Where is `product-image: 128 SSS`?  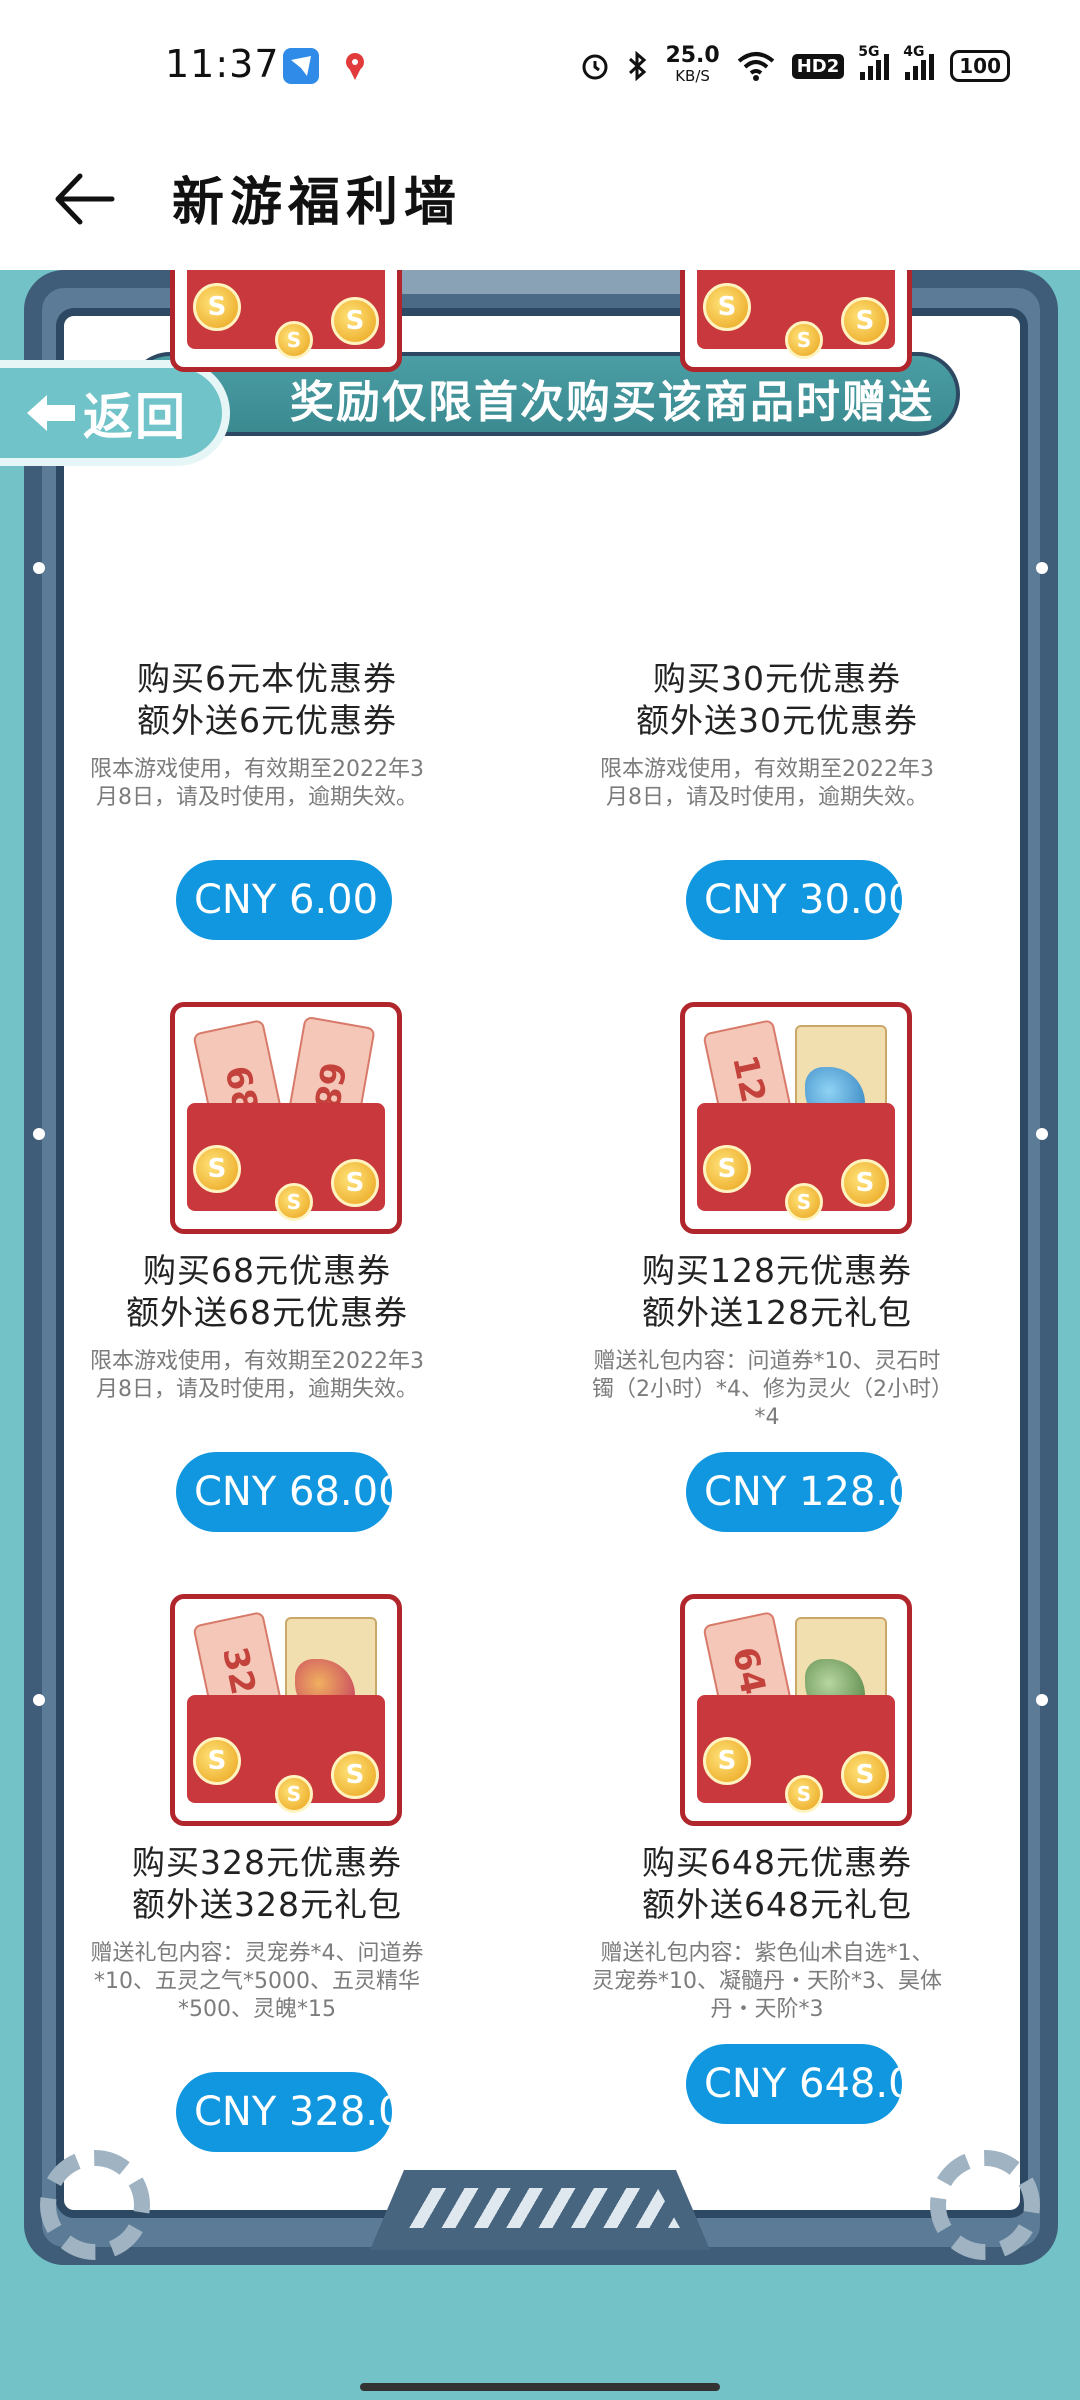 product-image: 128 SSS is located at coordinates (796, 1118).